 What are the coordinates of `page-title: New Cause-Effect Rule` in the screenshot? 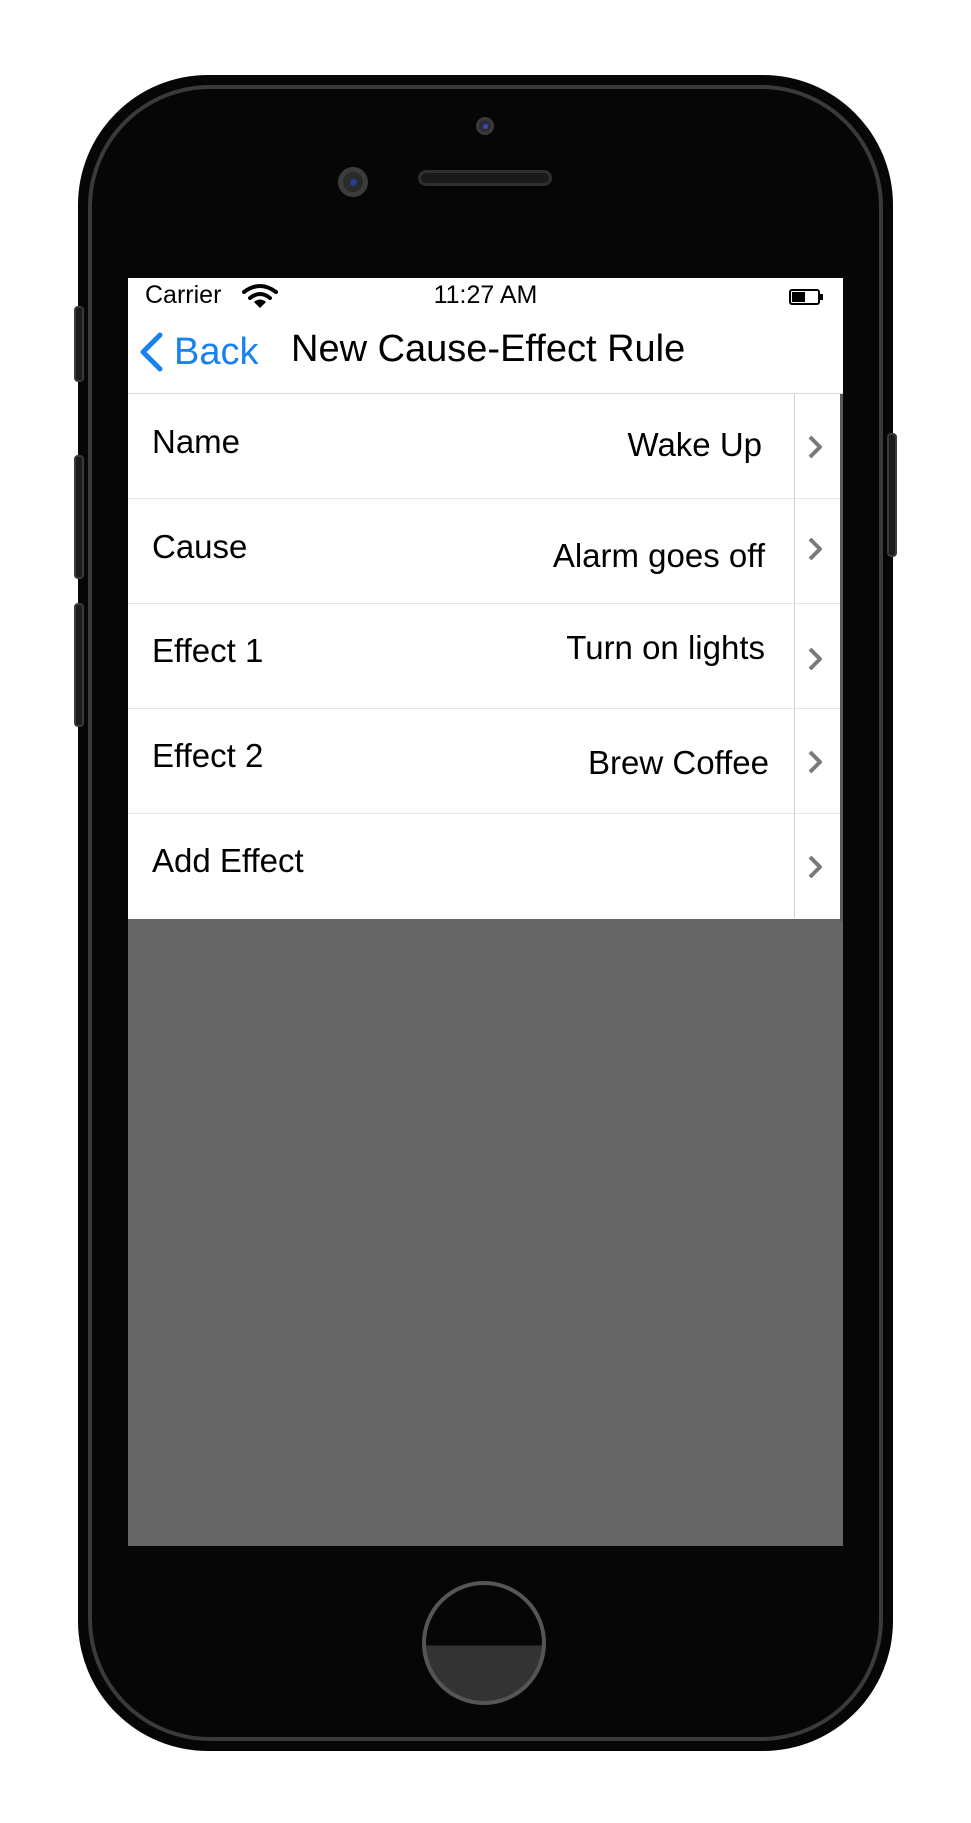 It's located at (488, 349).